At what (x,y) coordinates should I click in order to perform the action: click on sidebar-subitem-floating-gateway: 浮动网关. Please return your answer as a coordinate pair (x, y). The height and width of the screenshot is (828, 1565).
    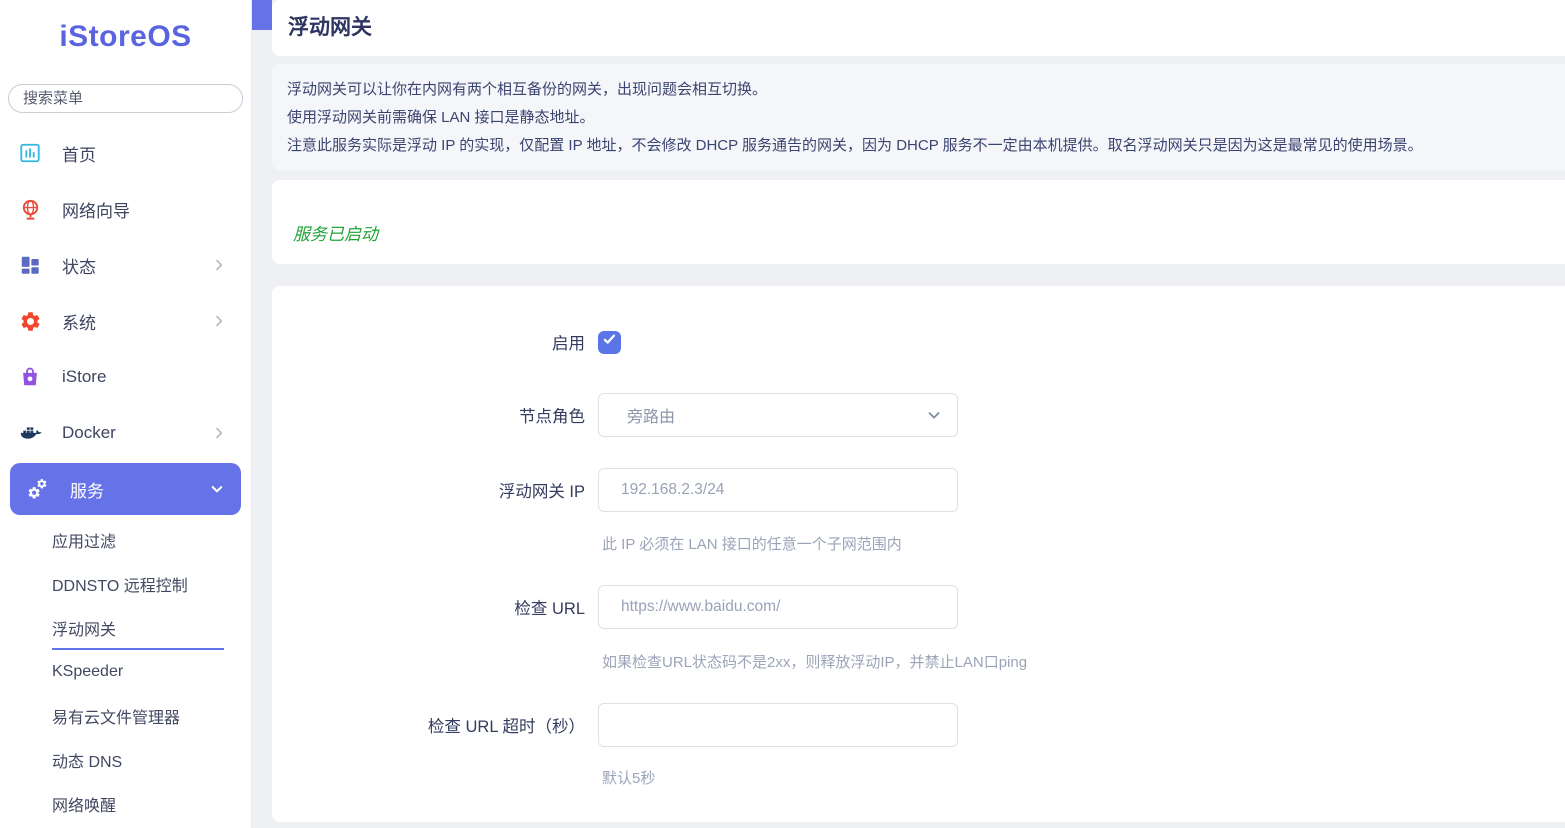
    Looking at the image, I should click on (125, 628).